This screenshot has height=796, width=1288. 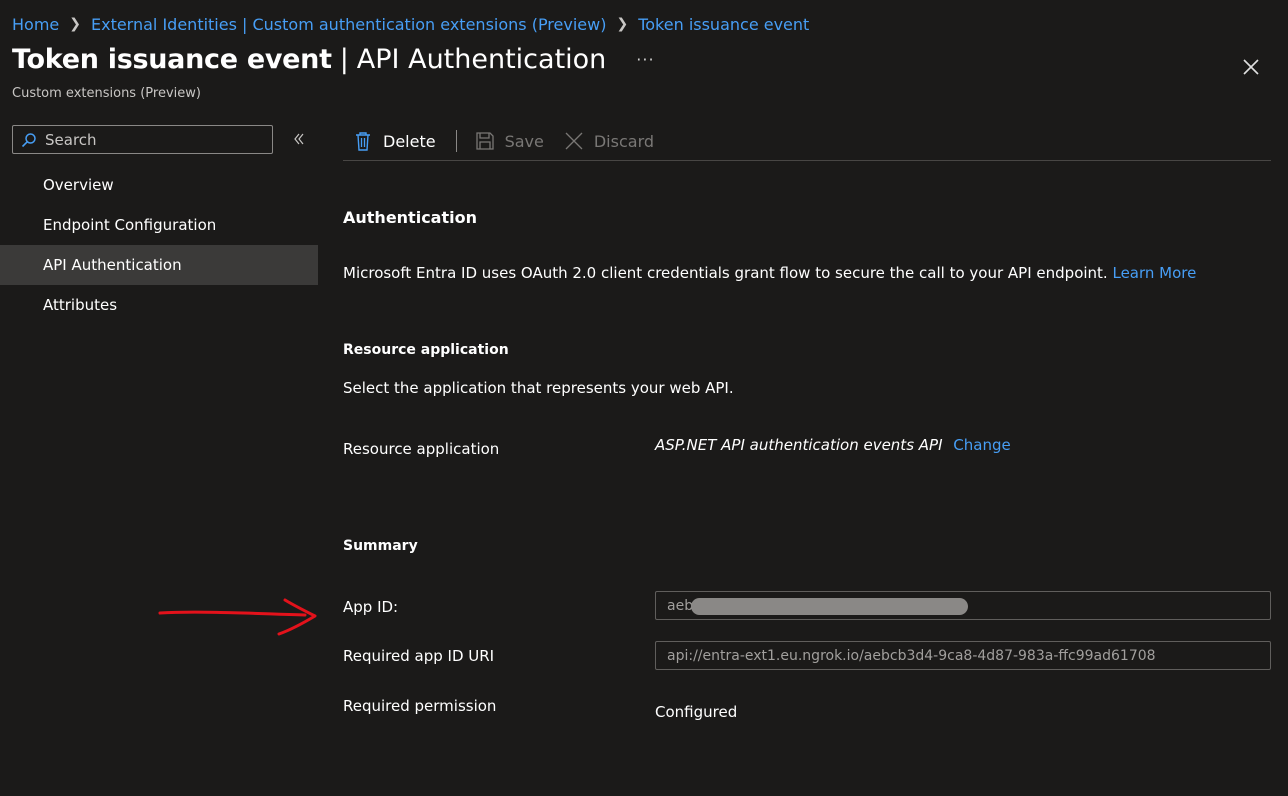 I want to click on search-input, so click(x=150, y=139).